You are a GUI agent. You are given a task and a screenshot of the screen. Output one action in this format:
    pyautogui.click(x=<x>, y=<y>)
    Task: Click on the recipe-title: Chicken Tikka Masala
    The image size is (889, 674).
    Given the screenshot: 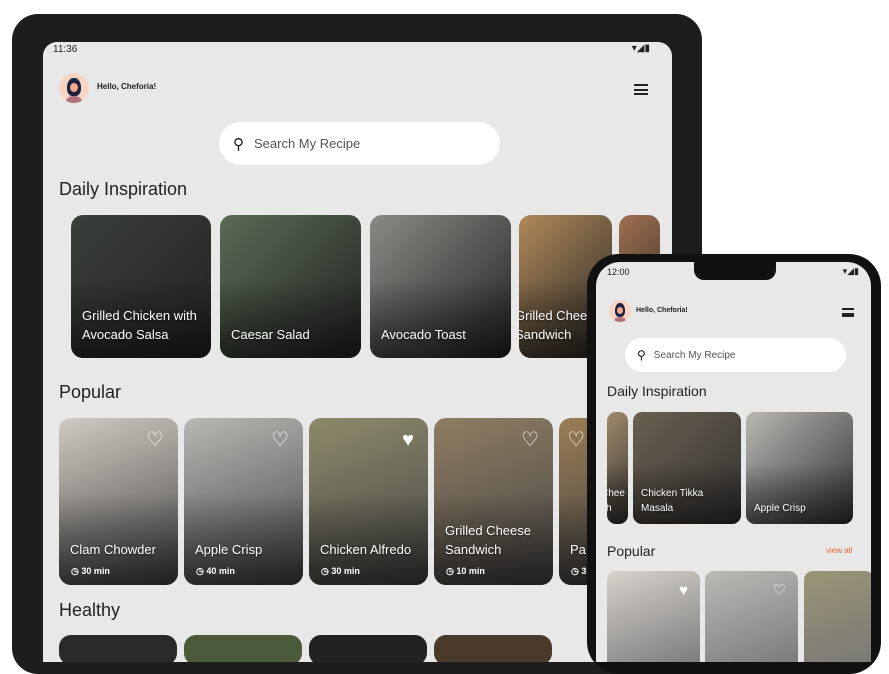 What is the action you would take?
    pyautogui.click(x=672, y=501)
    